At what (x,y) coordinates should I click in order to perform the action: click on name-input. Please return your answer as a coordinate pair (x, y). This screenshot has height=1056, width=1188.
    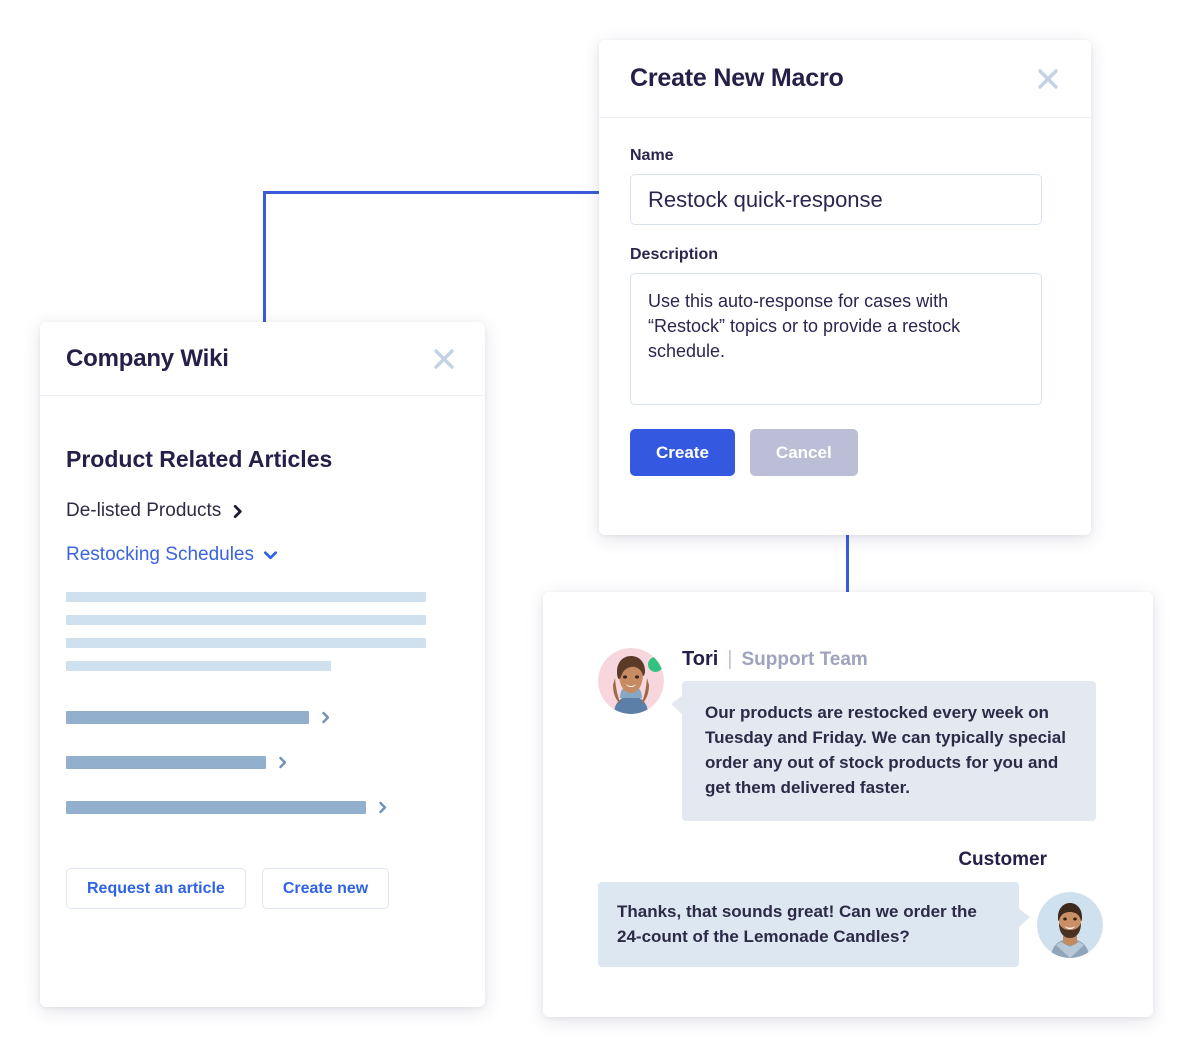
    Looking at the image, I should click on (836, 199).